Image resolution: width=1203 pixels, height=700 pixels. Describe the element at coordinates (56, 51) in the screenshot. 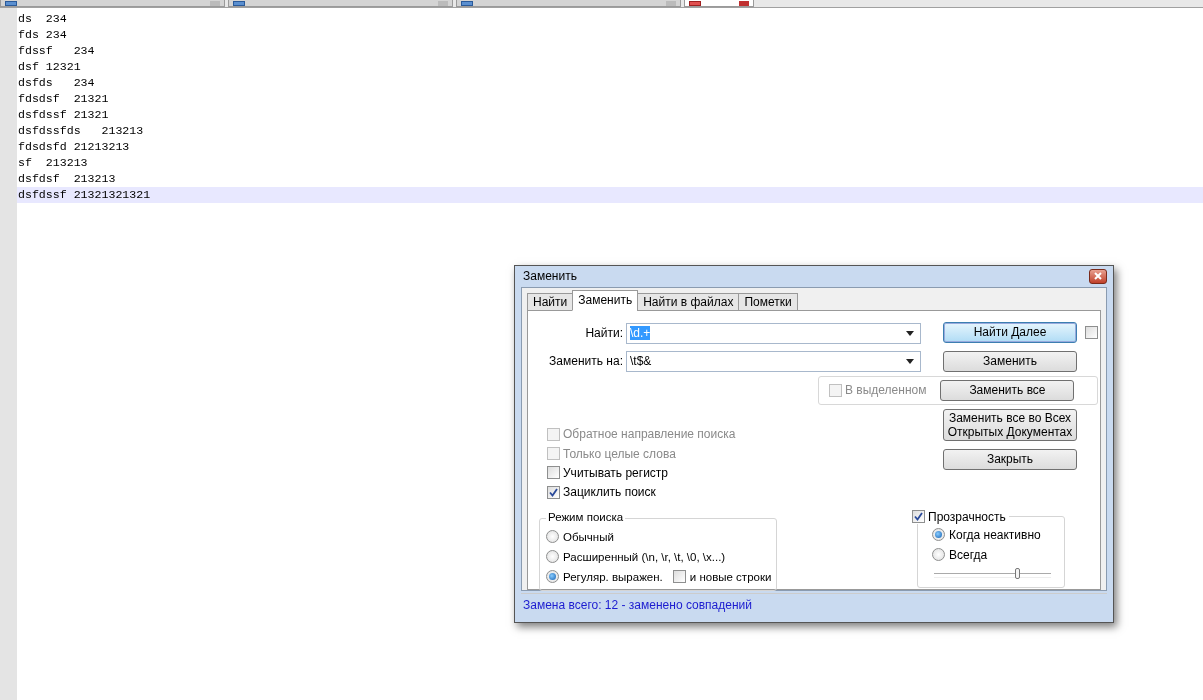

I see `code-line: fdssf 234` at that location.